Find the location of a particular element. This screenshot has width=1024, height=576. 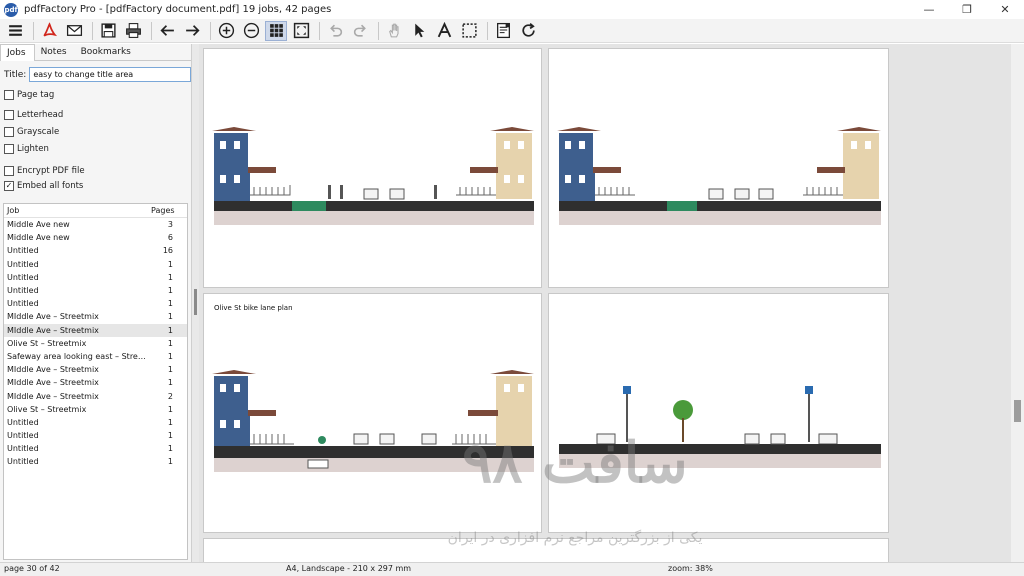

print-button is located at coordinates (133, 31).